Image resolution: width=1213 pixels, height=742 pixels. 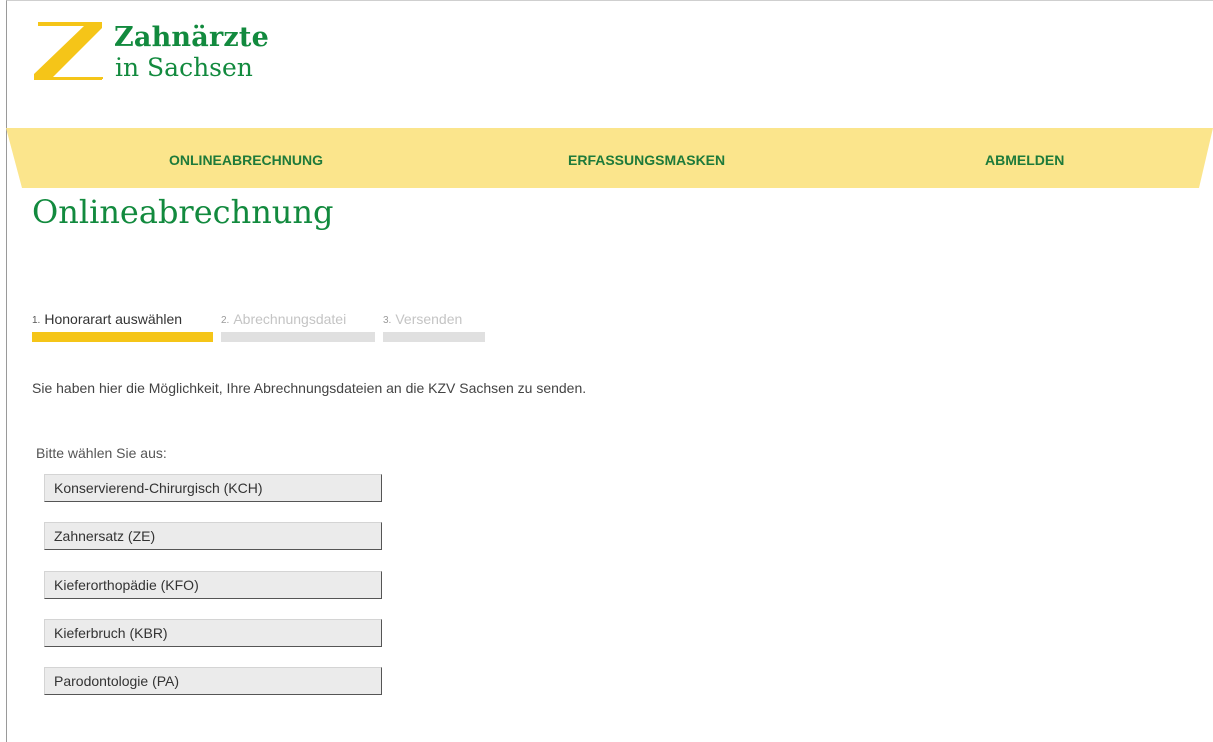 I want to click on step-abrechnungsdatei: 2. Abrechnungsdatei, so click(x=298, y=328).